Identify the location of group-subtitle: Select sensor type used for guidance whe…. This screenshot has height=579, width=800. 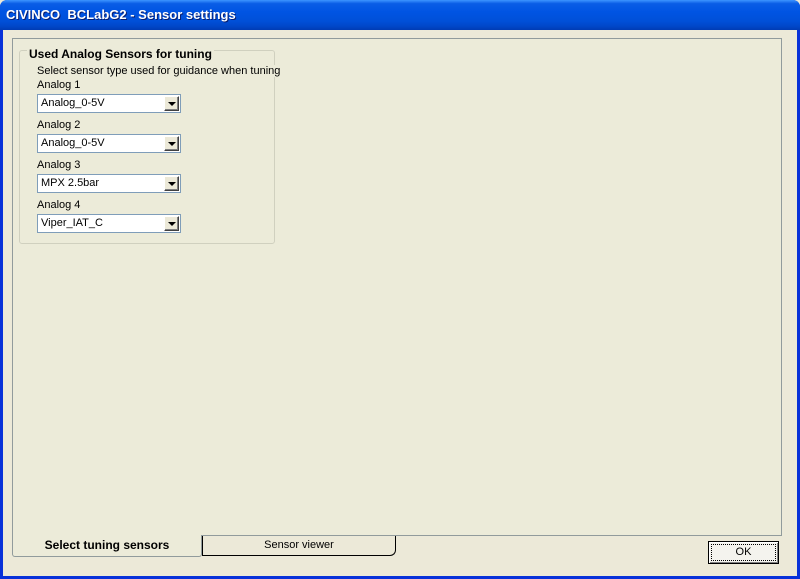
(160, 71).